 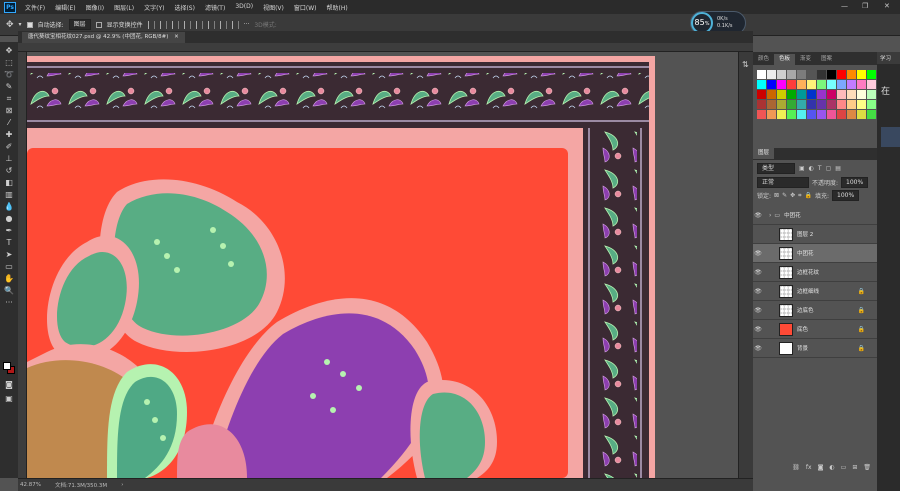 I want to click on align-top-icon, so click(x=187, y=24).